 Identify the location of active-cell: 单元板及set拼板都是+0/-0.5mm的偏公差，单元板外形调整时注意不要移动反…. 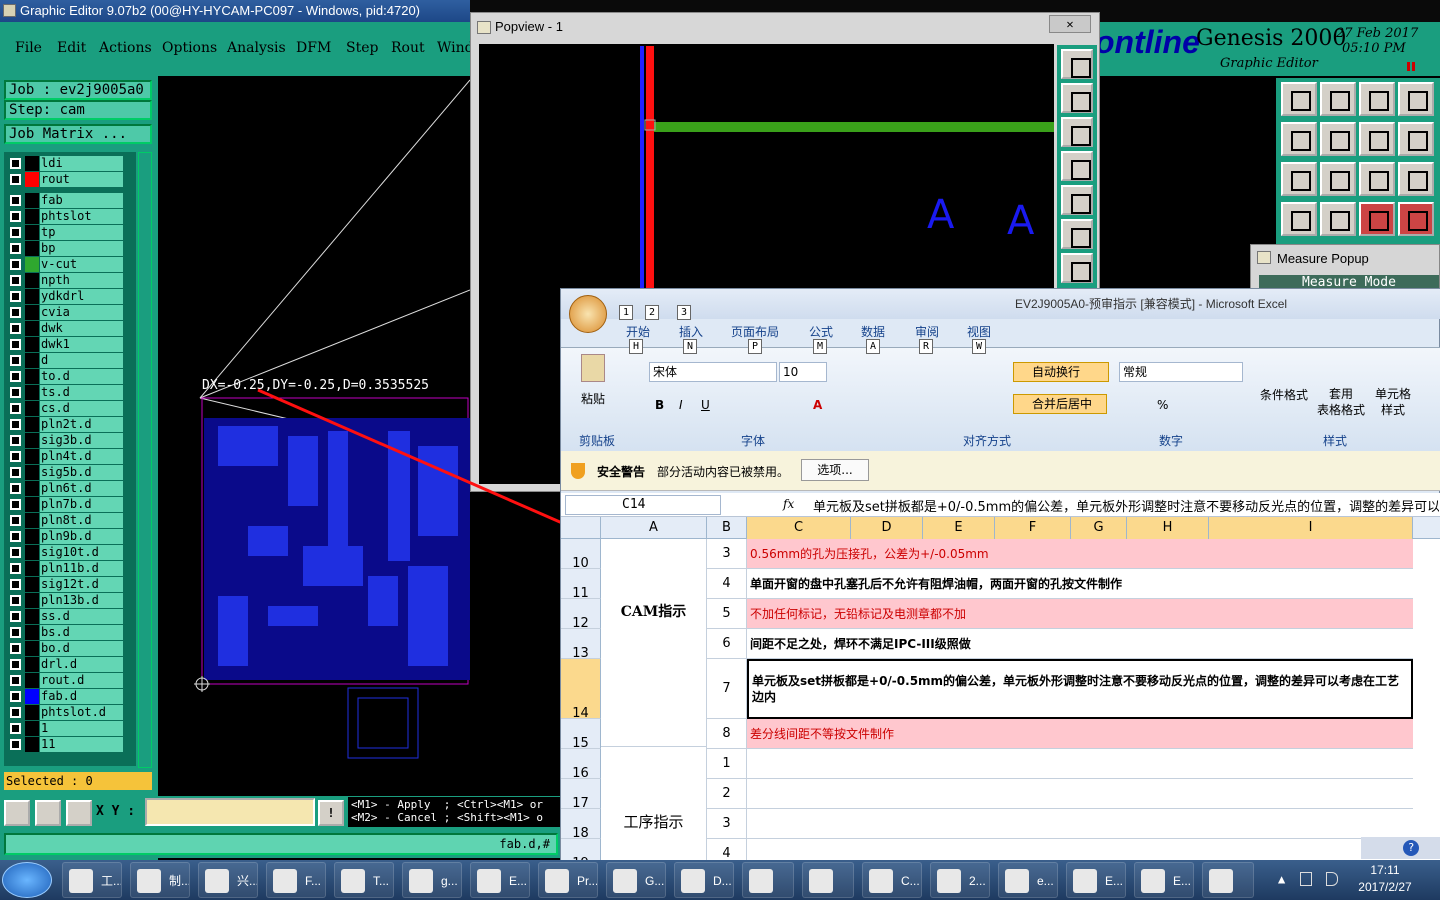
(1080, 689).